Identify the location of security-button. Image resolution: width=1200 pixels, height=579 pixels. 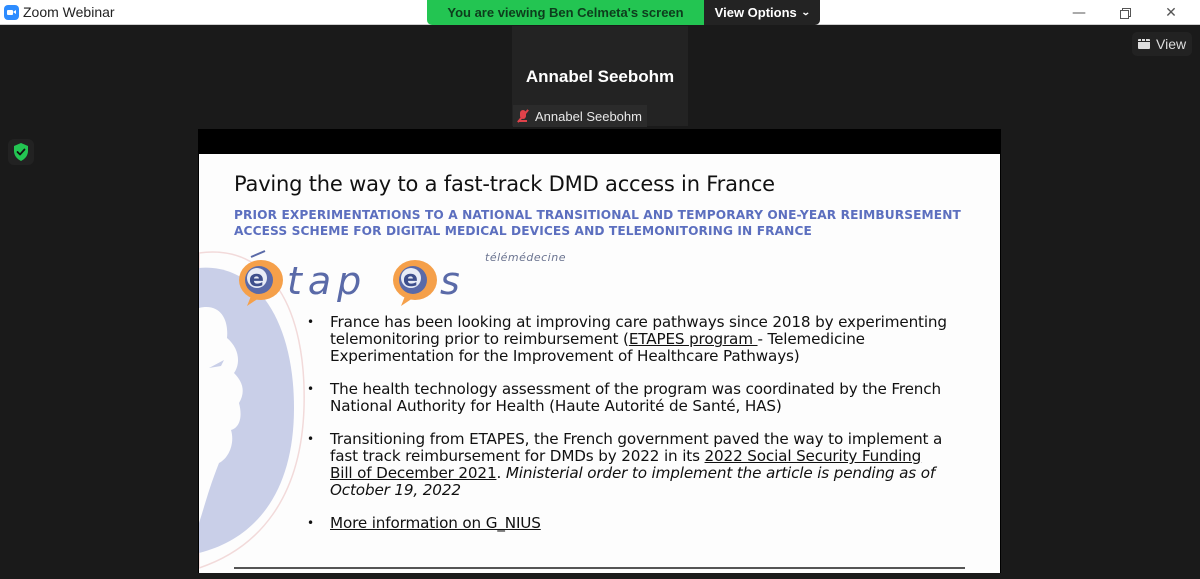
(21, 152).